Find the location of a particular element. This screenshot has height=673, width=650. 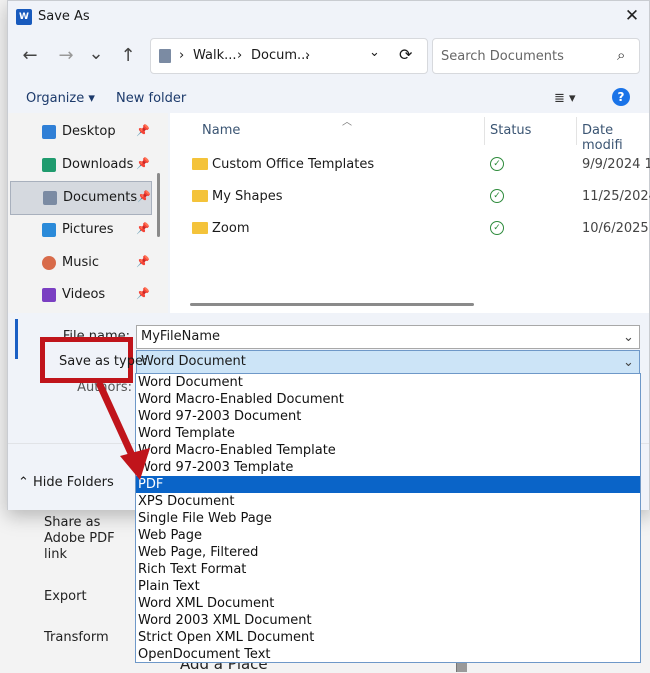

type-option: Single File Web Page is located at coordinates (388, 518).